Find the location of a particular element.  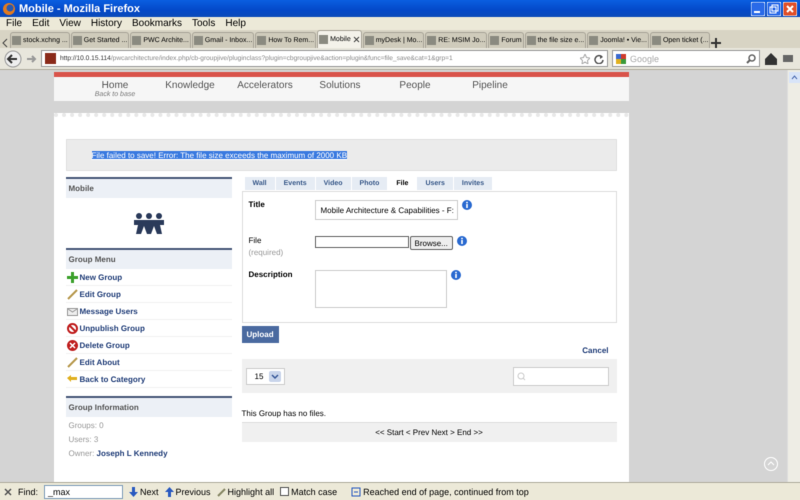

owner-link: Joseph L Kennedy is located at coordinates (132, 453).